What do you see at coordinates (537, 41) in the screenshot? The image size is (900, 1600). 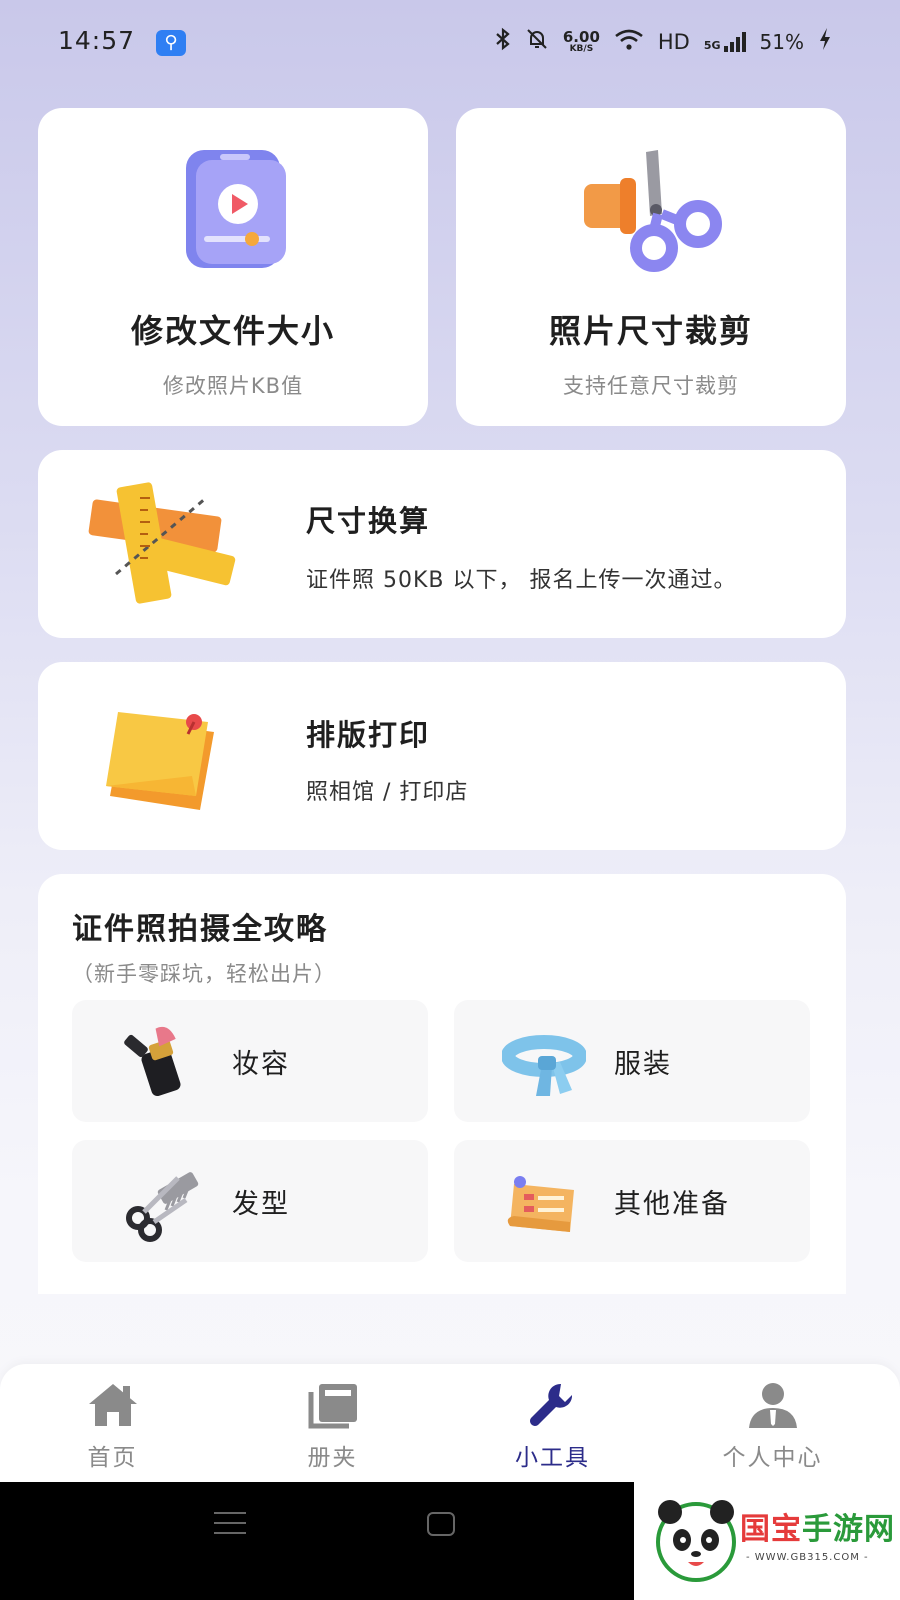 I see `mute-bell-icon` at bounding box center [537, 41].